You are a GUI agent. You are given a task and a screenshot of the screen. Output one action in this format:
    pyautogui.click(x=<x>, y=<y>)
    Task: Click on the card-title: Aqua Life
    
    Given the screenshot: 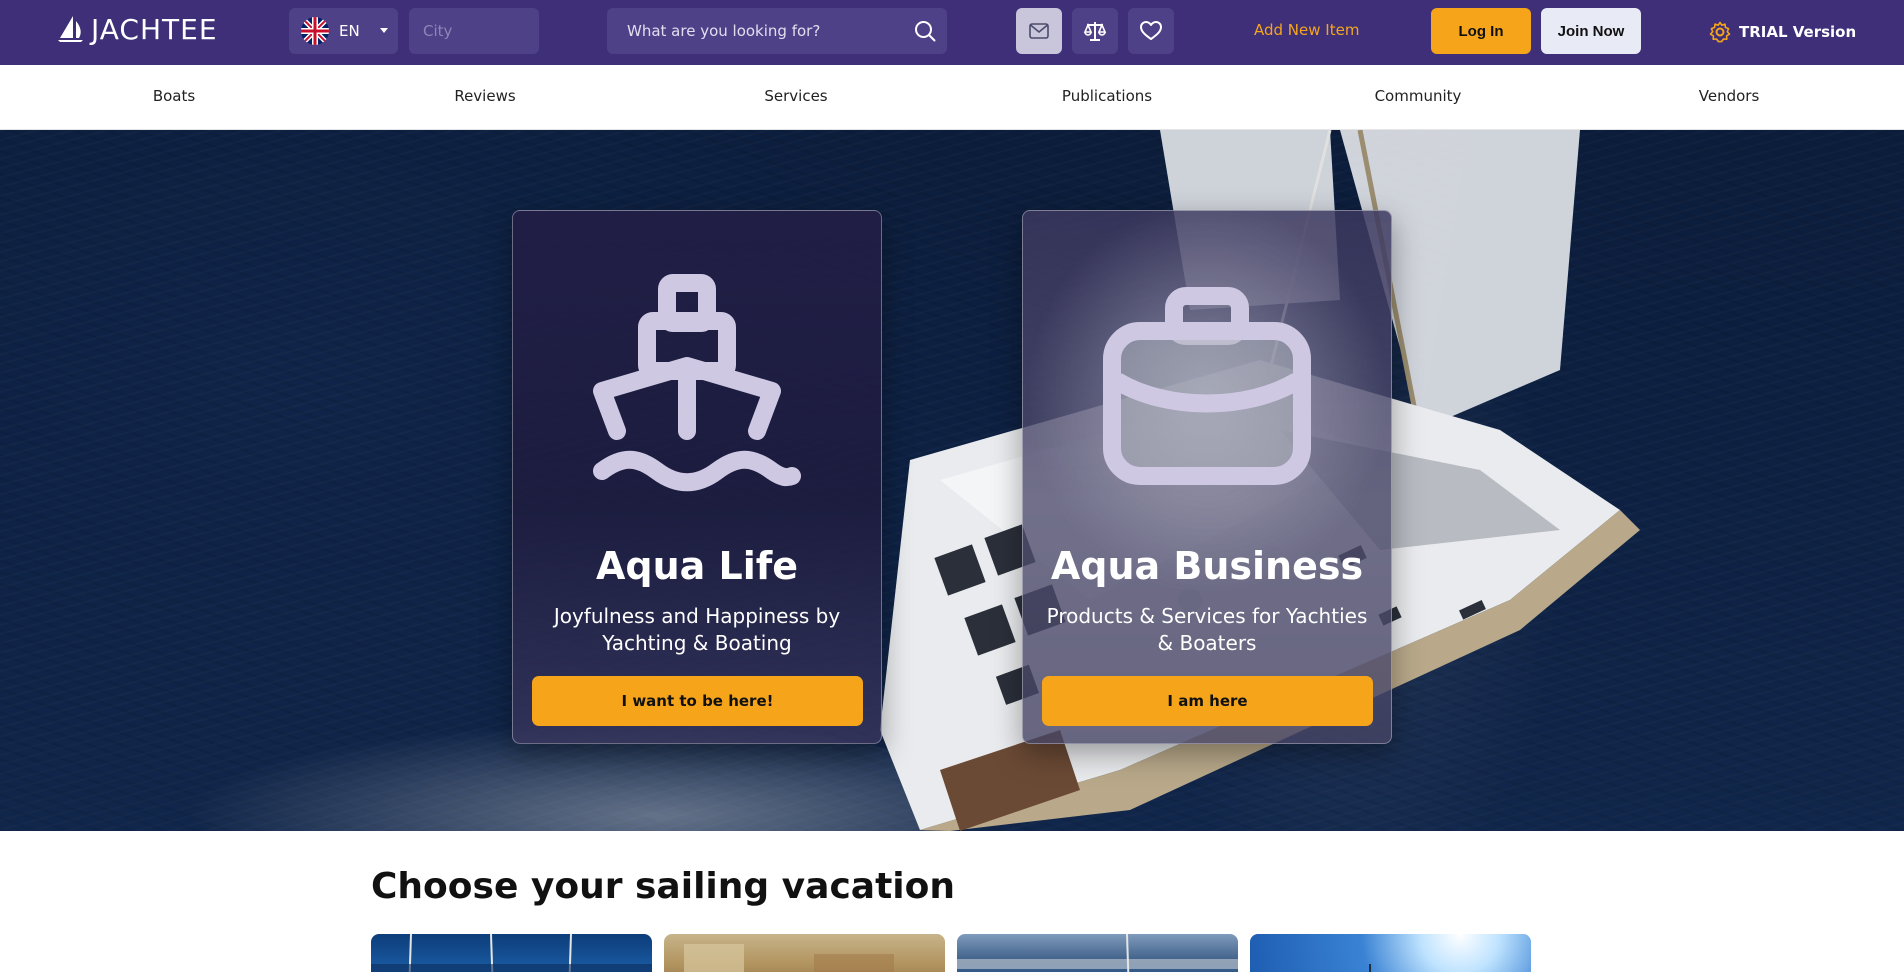 What is the action you would take?
    pyautogui.click(x=697, y=566)
    